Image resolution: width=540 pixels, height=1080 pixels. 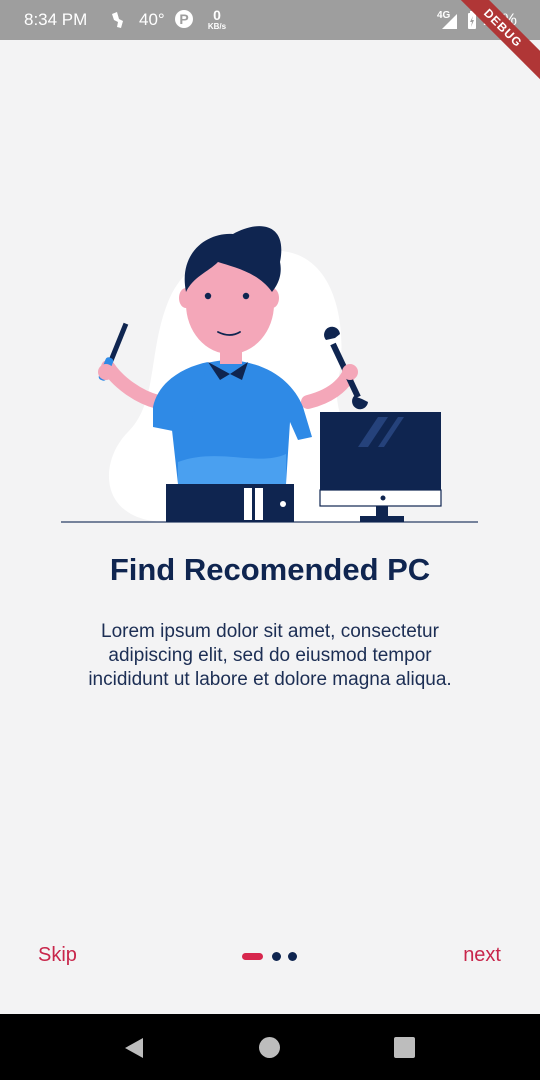 I want to click on recents-icon, so click(x=404, y=1050).